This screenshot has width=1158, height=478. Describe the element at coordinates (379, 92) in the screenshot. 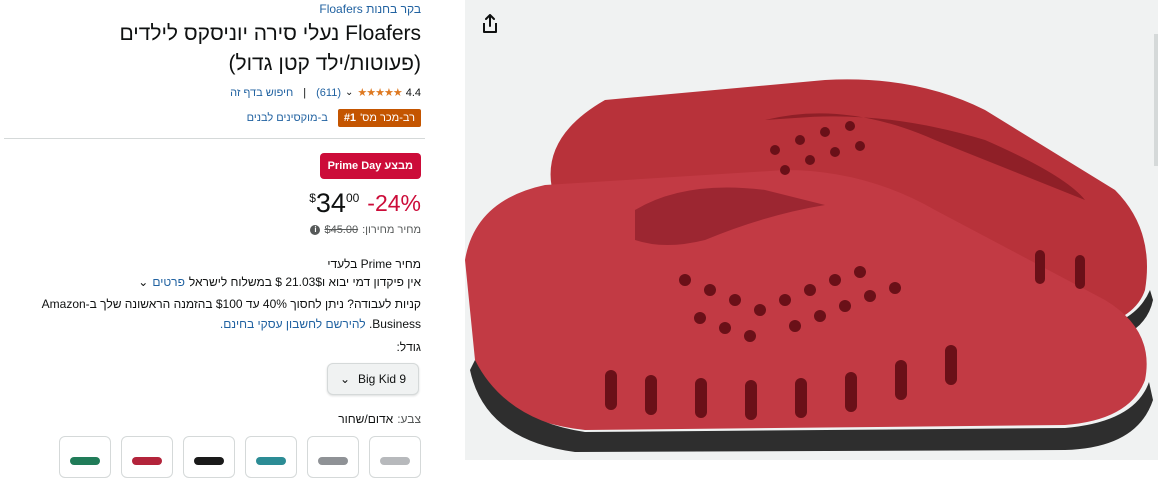

I see `star-rating-icon: ★★★★★` at that location.